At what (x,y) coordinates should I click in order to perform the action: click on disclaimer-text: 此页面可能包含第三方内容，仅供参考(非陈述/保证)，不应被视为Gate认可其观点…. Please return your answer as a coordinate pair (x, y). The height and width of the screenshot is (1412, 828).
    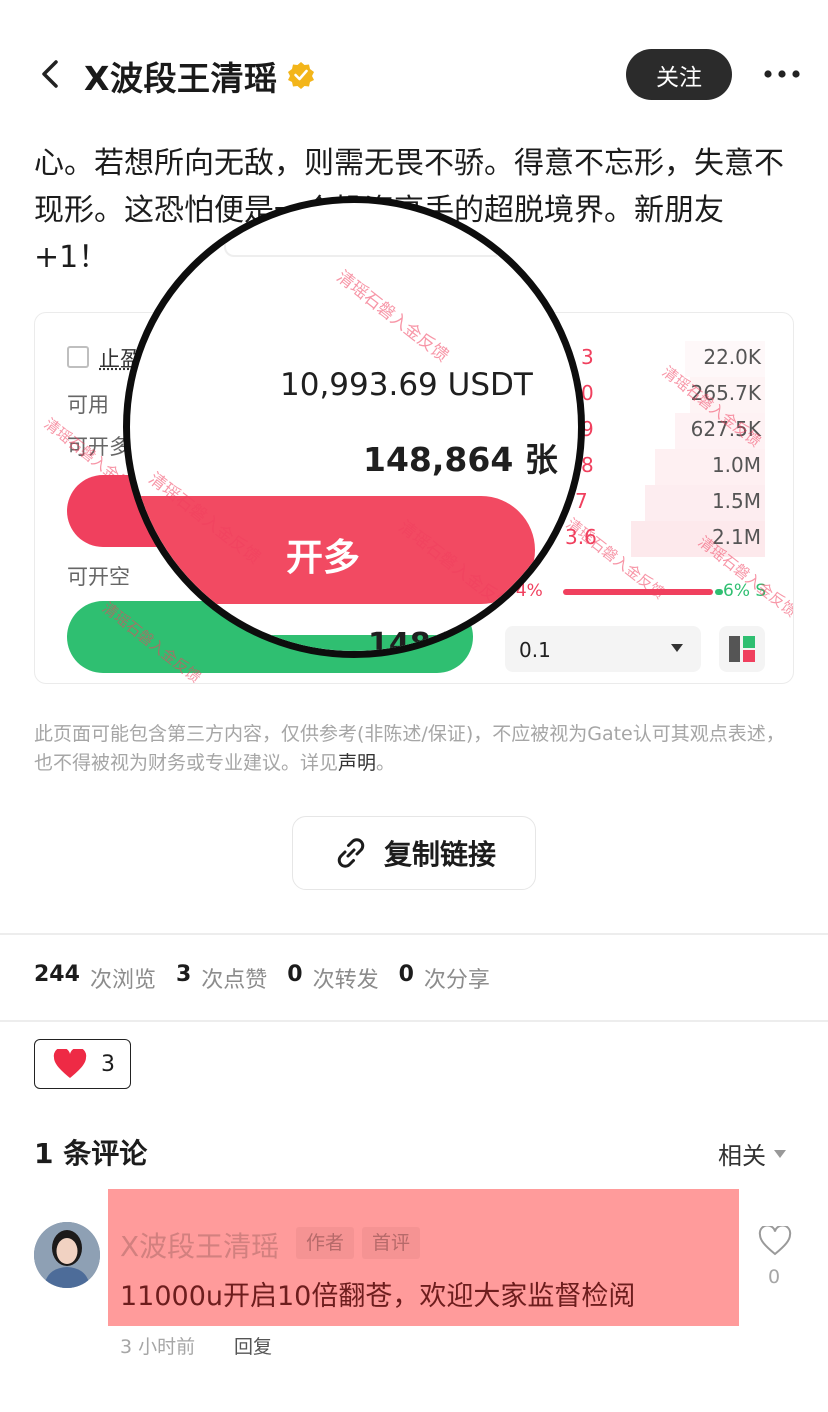
    Looking at the image, I should click on (409, 748).